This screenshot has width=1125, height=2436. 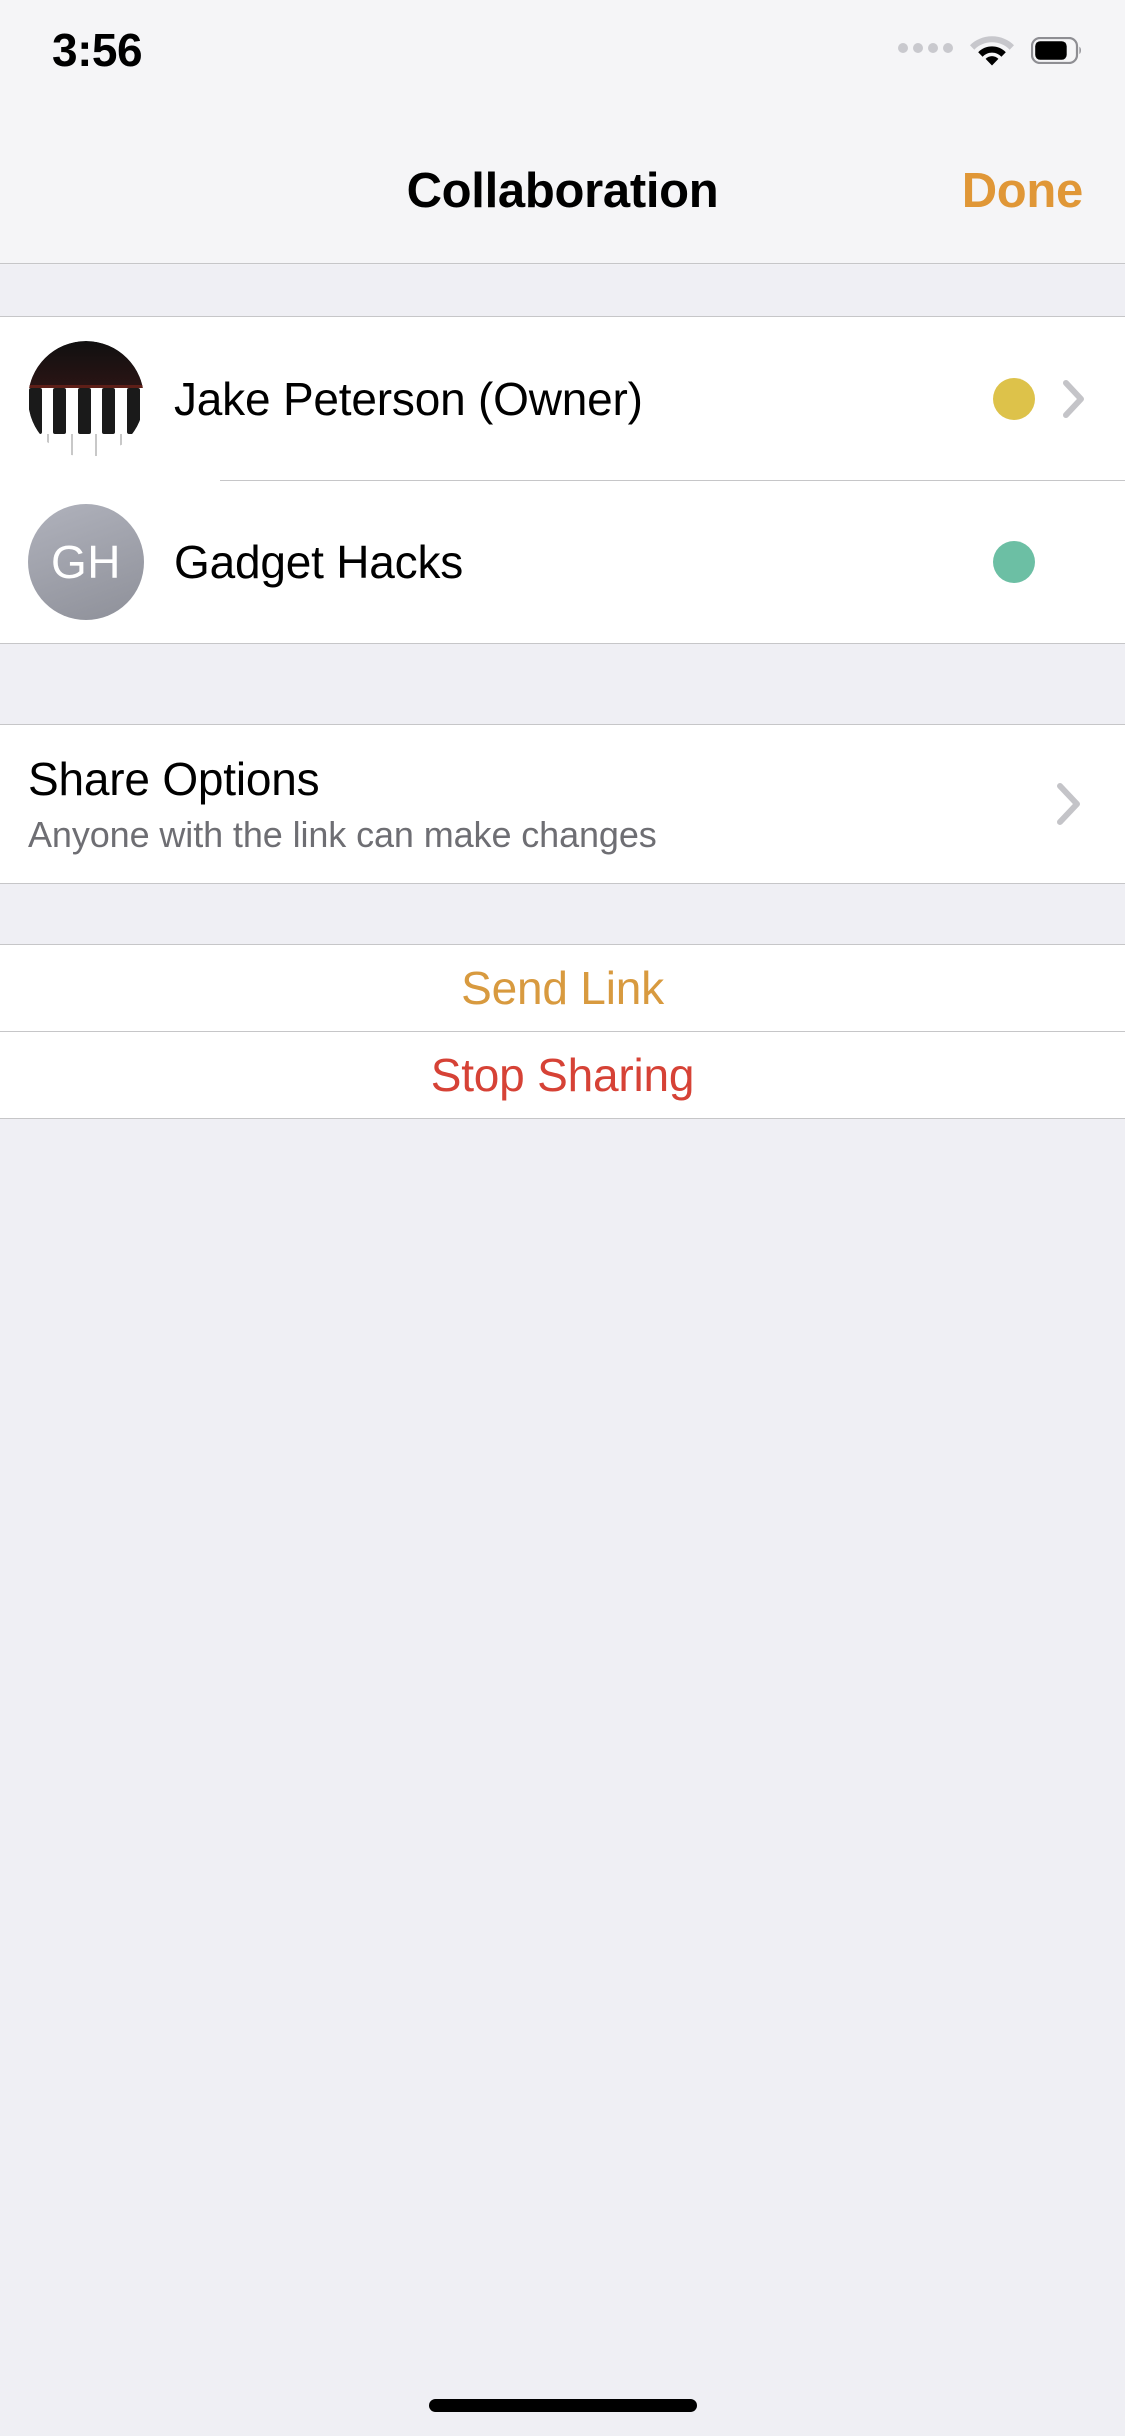 What do you see at coordinates (562, 291) in the screenshot?
I see `section-gap-top` at bounding box center [562, 291].